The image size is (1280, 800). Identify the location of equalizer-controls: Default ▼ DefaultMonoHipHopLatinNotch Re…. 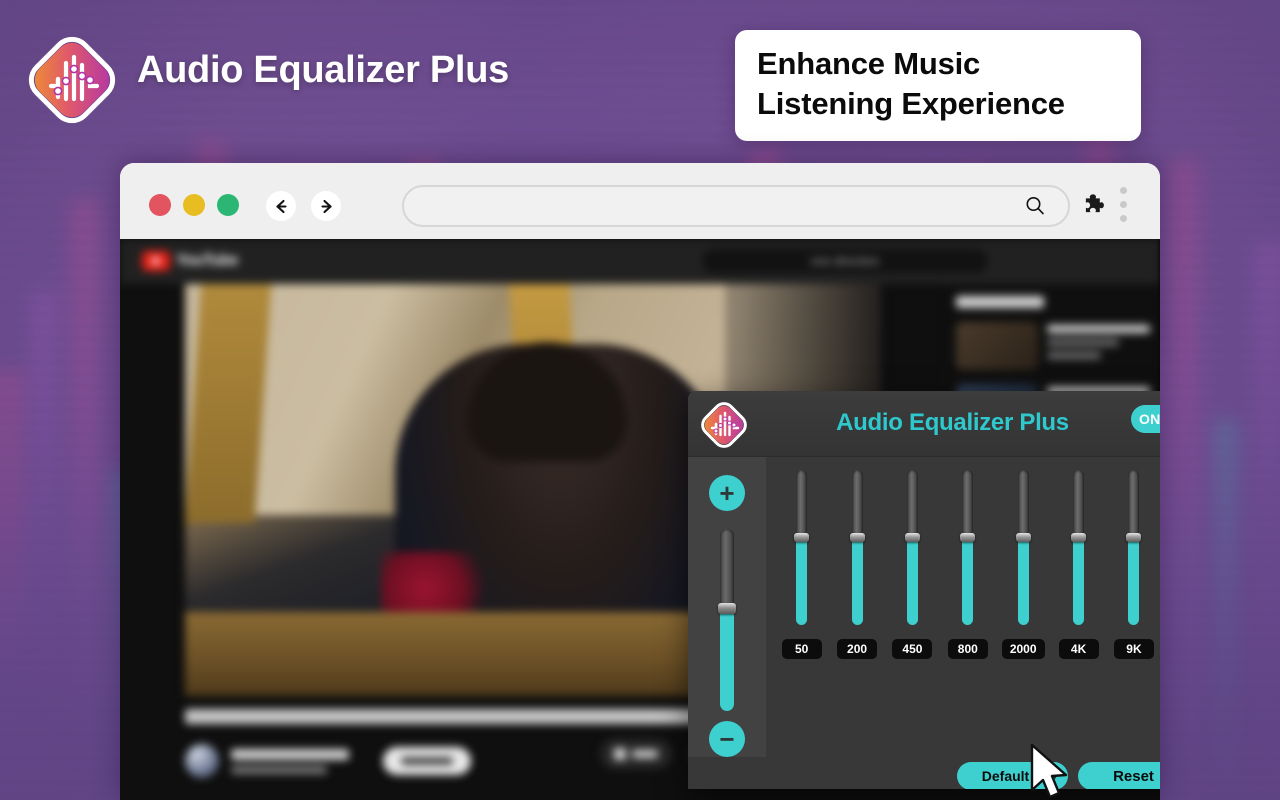
(924, 773).